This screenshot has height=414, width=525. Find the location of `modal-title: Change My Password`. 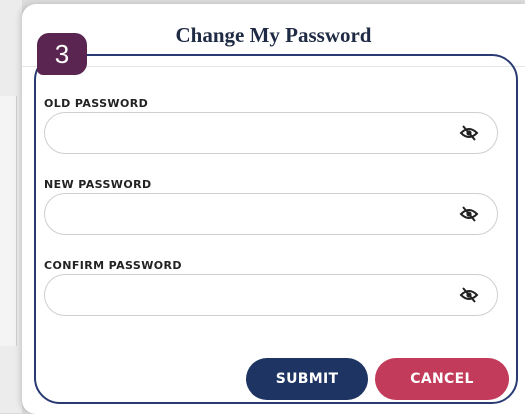

modal-title: Change My Password is located at coordinates (273, 35).